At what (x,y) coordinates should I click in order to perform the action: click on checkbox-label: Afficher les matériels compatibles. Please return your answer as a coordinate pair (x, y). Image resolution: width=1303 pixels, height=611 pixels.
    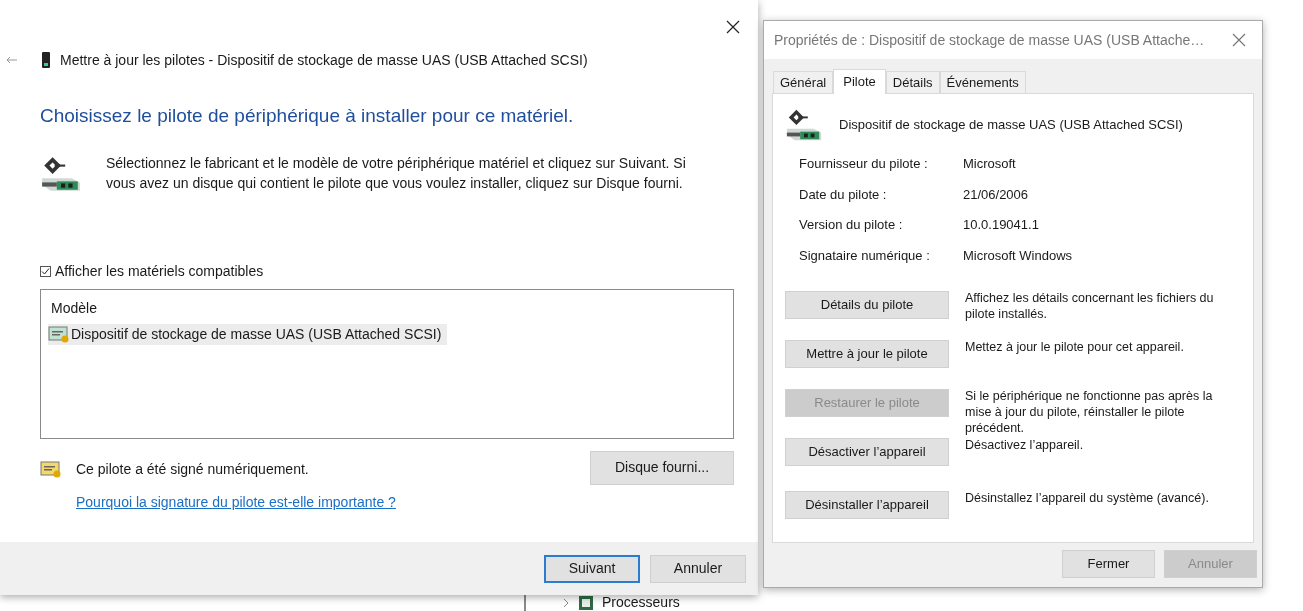
    Looking at the image, I should click on (159, 271).